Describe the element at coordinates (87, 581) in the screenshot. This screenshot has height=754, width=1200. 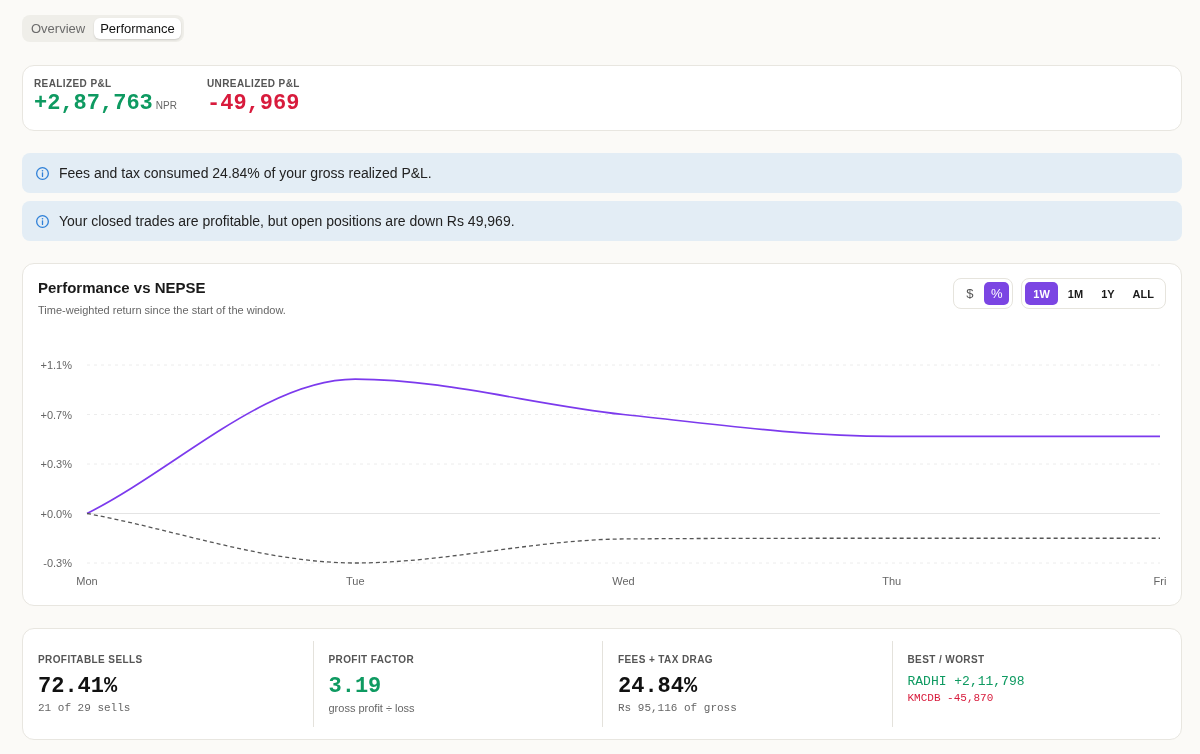
I see `x-axis-label: Mon` at that location.